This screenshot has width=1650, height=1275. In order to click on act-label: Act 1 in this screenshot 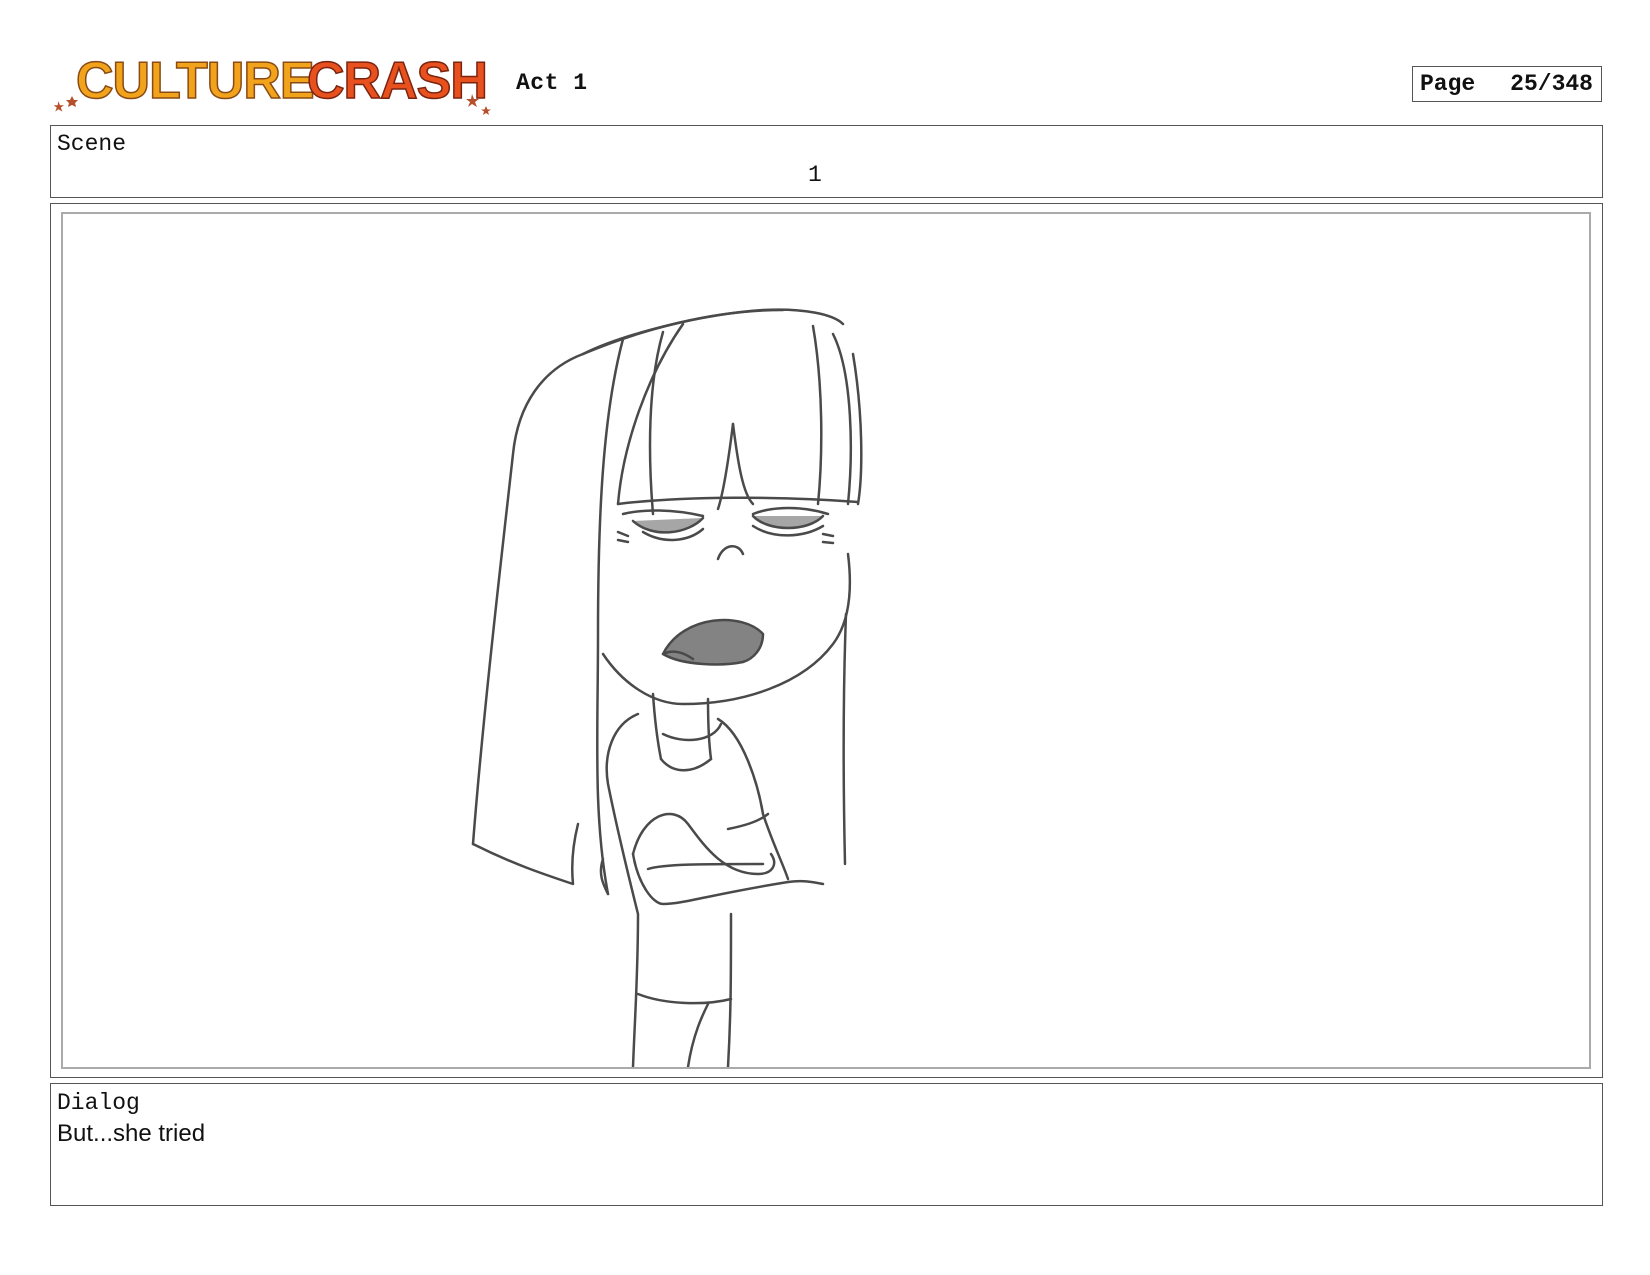, I will do `click(552, 83)`.